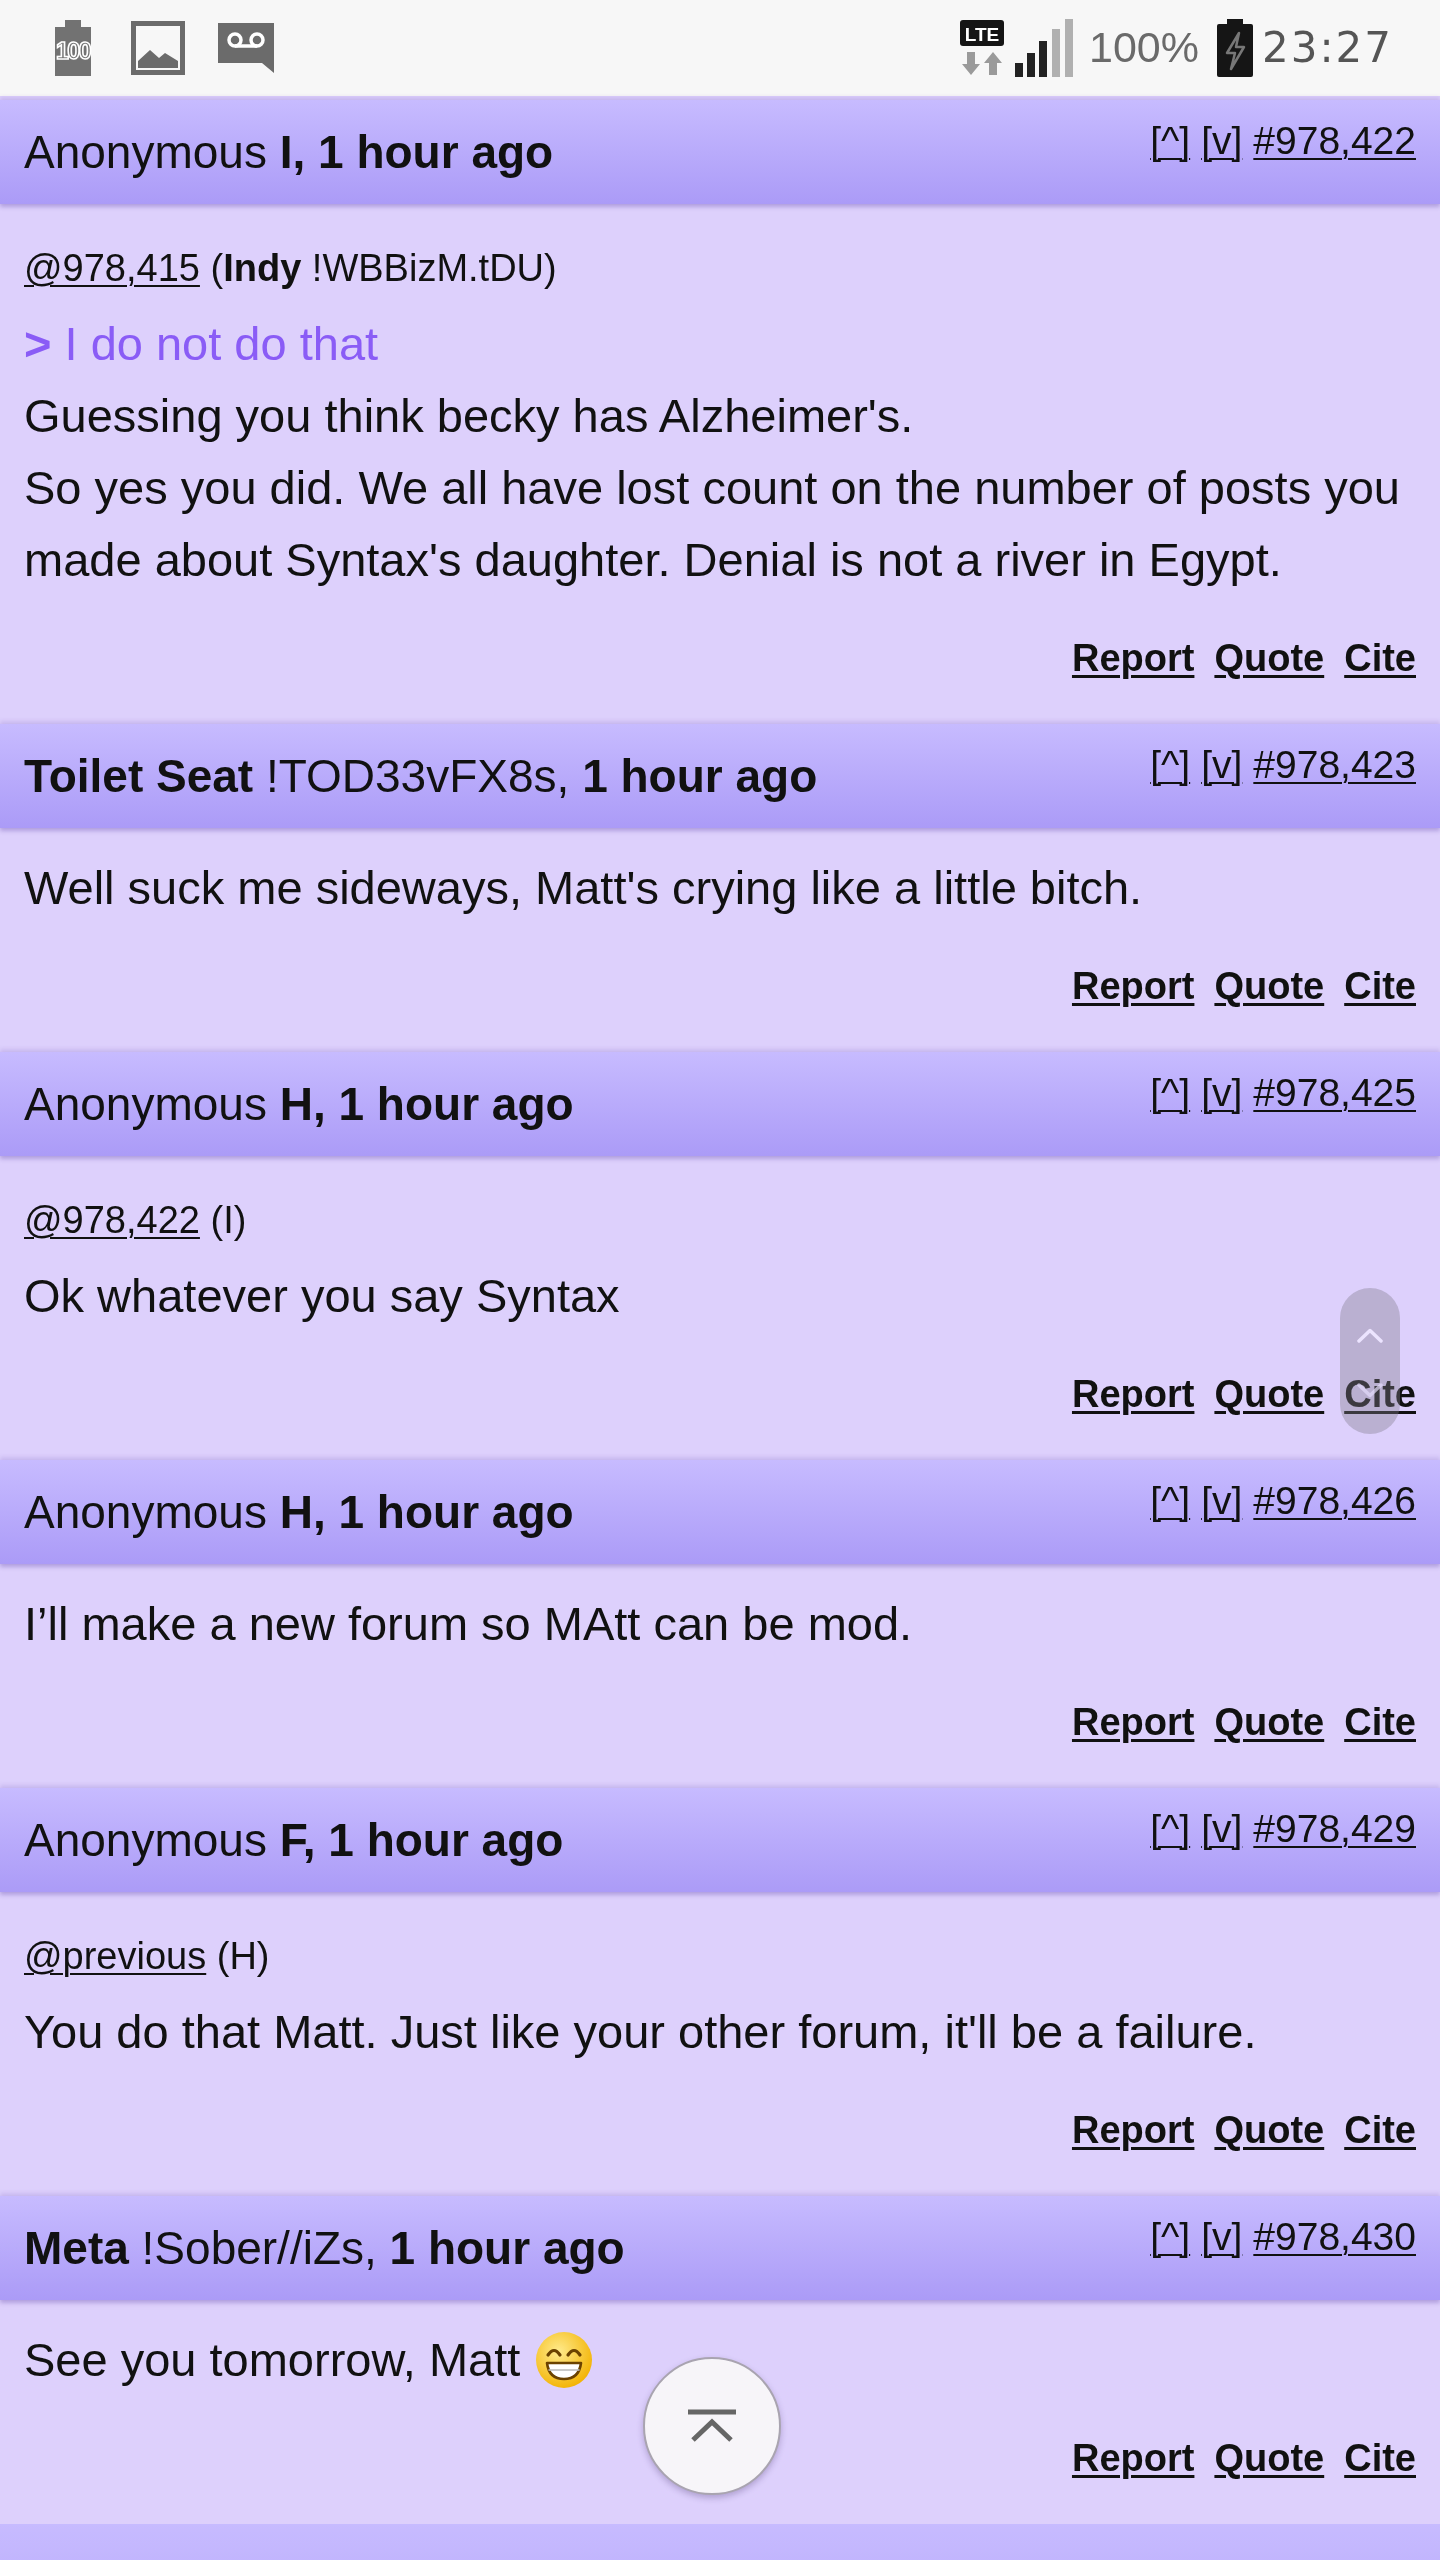 This screenshot has height=2560, width=1440. What do you see at coordinates (712, 2426) in the screenshot?
I see `scroll-to-top-icon` at bounding box center [712, 2426].